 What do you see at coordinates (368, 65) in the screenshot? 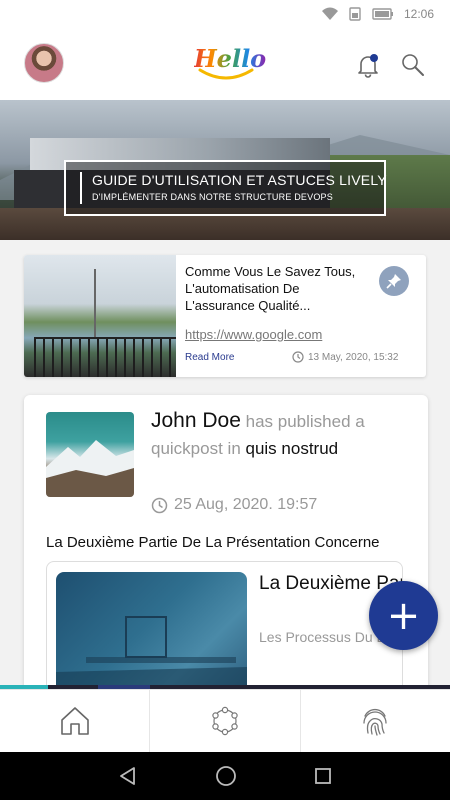
I see `bell-icon` at bounding box center [368, 65].